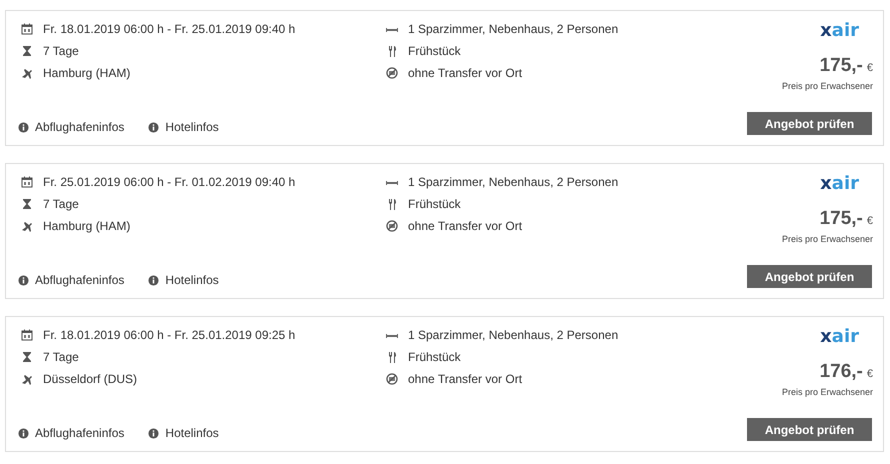 The width and height of the screenshot is (890, 464). Describe the element at coordinates (169, 29) in the screenshot. I see `travel-dates: Fr. 18.01.2019 06:00 h - Fr. 25.01.2019 09:40 h` at that location.